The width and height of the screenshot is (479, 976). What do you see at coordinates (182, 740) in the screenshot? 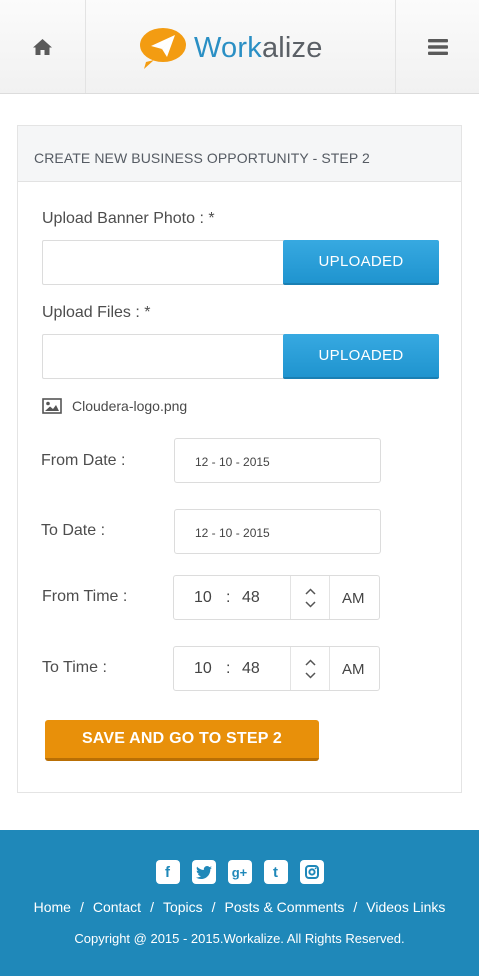
I see `save-next-step-button: SAVE AND GO TO STEP 2` at bounding box center [182, 740].